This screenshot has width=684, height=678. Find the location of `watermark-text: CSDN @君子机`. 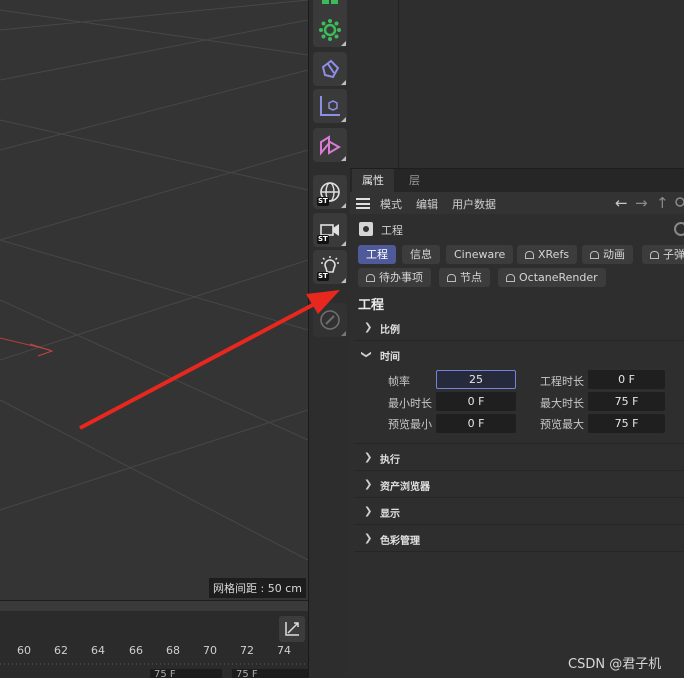

watermark-text: CSDN @君子机 is located at coordinates (615, 664).